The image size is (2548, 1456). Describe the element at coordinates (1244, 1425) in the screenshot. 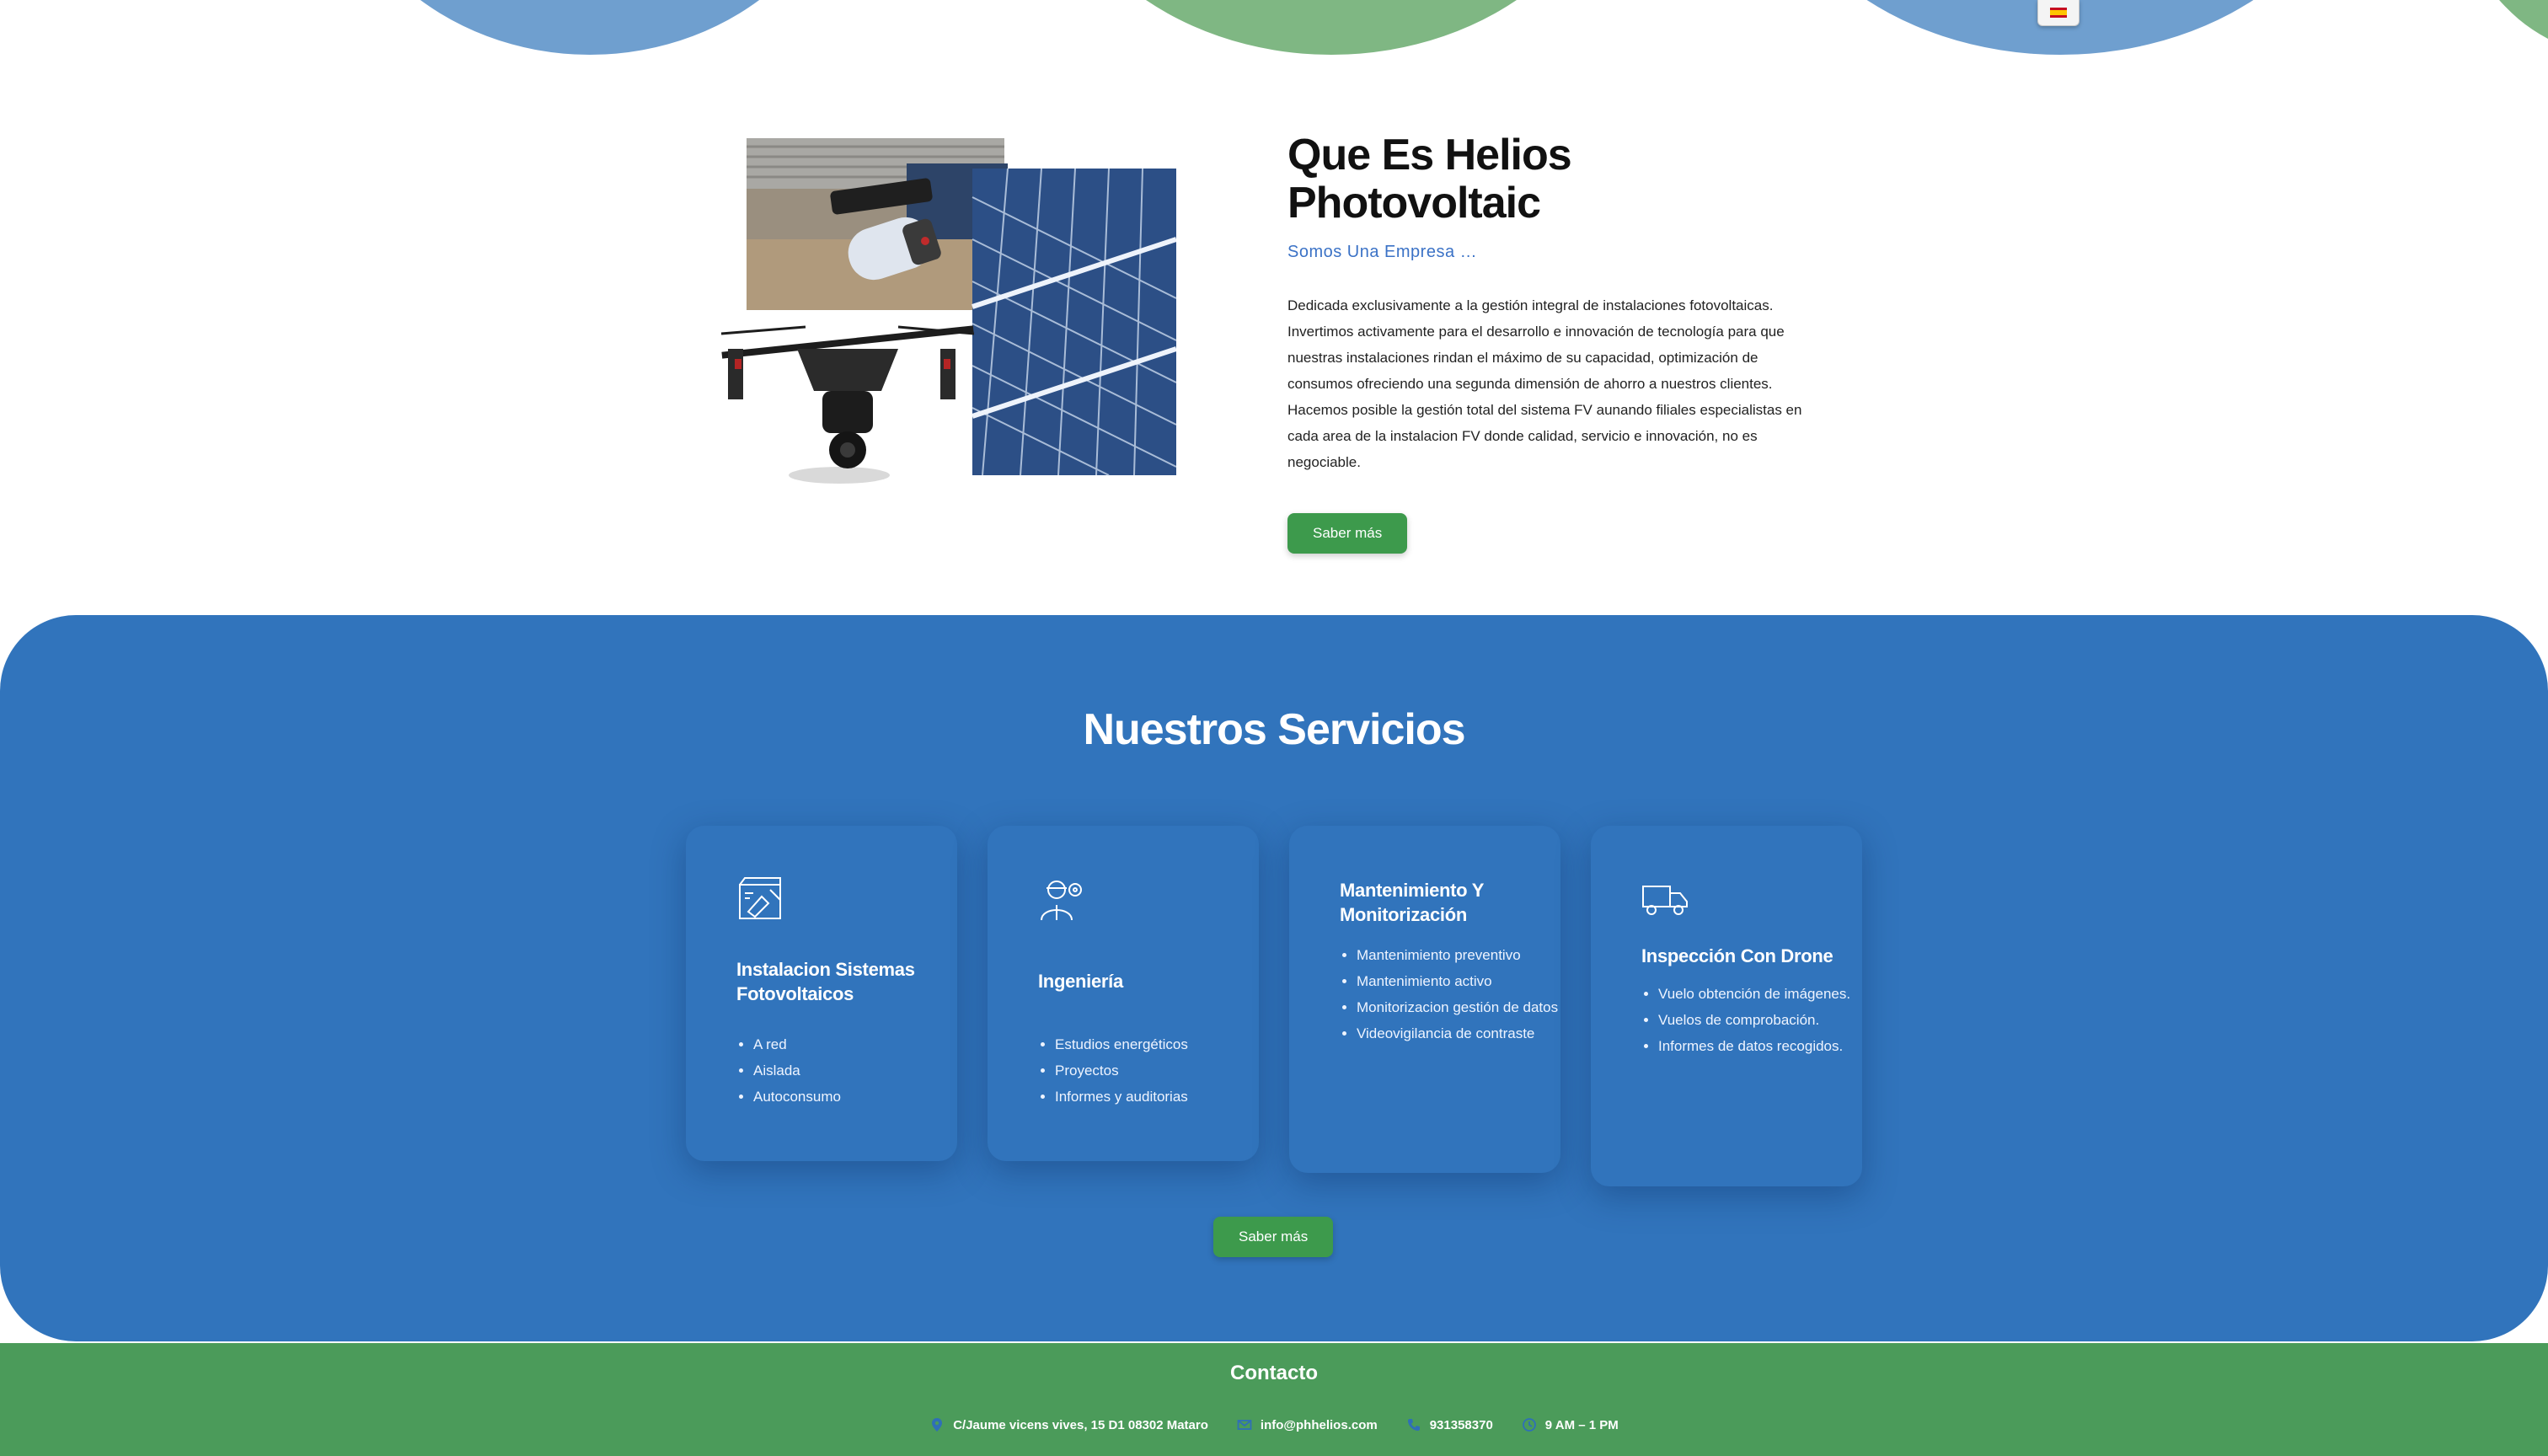

I see `envelope-icon` at that location.